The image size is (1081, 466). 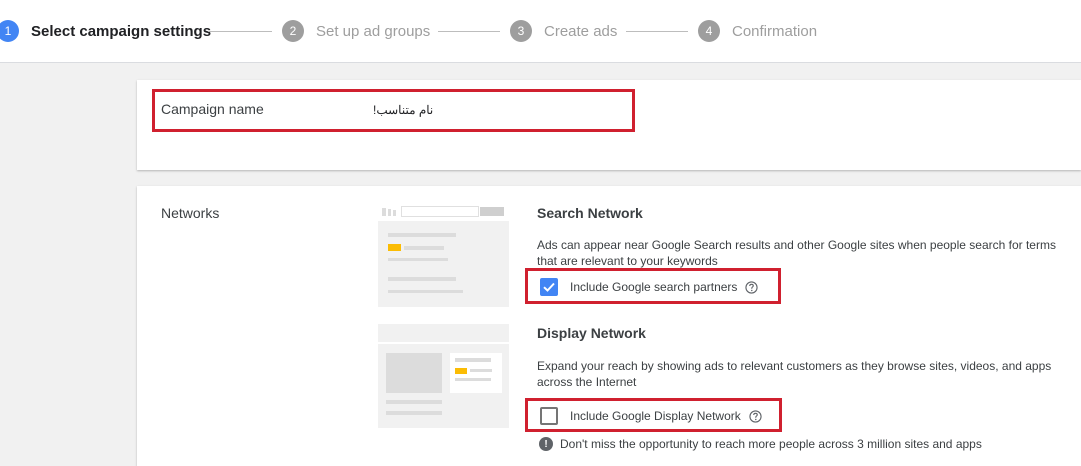 What do you see at coordinates (212, 109) in the screenshot?
I see `campaign-name-label: Campaign name` at bounding box center [212, 109].